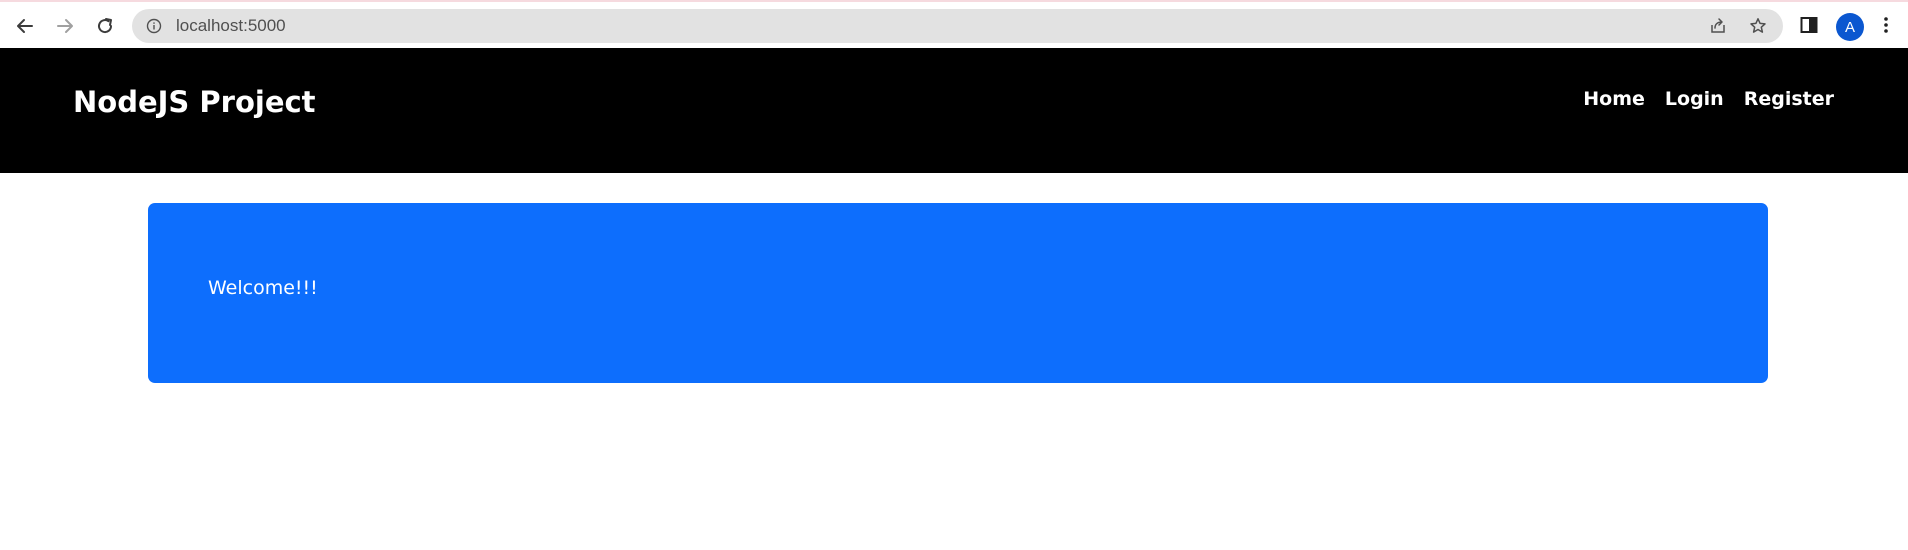  What do you see at coordinates (65, 26) in the screenshot?
I see `forward-arrow-icon` at bounding box center [65, 26].